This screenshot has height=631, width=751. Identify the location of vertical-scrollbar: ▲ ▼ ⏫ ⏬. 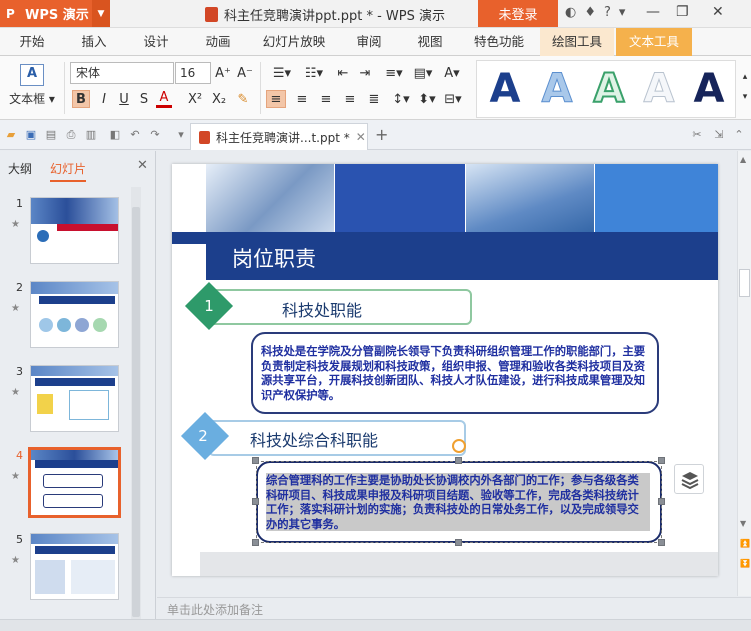
(744, 373).